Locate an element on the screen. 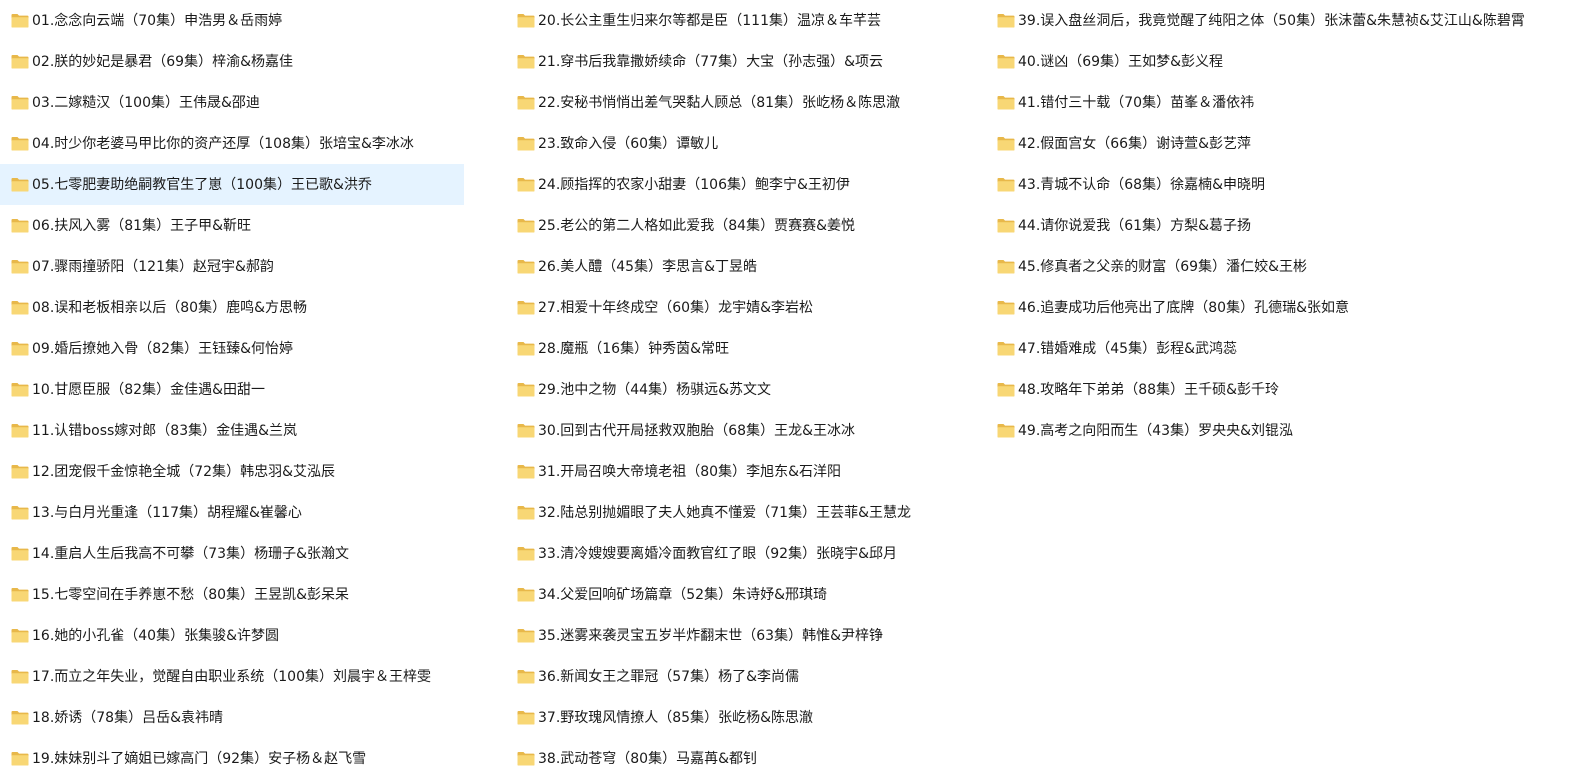 This screenshot has width=1569, height=779. folder-item: 30.回到古代开局拯救双胞胎（68集）王龙&王冰冰 is located at coordinates (745, 430).